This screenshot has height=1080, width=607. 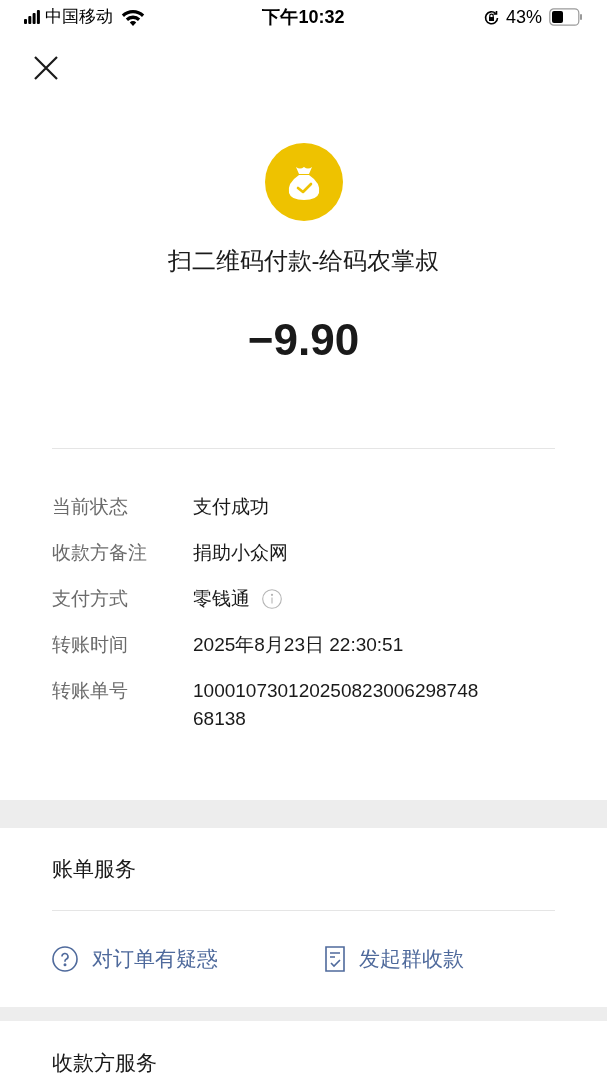 I want to click on detail-value: 100010730120250823006298748 68138, so click(x=336, y=705).